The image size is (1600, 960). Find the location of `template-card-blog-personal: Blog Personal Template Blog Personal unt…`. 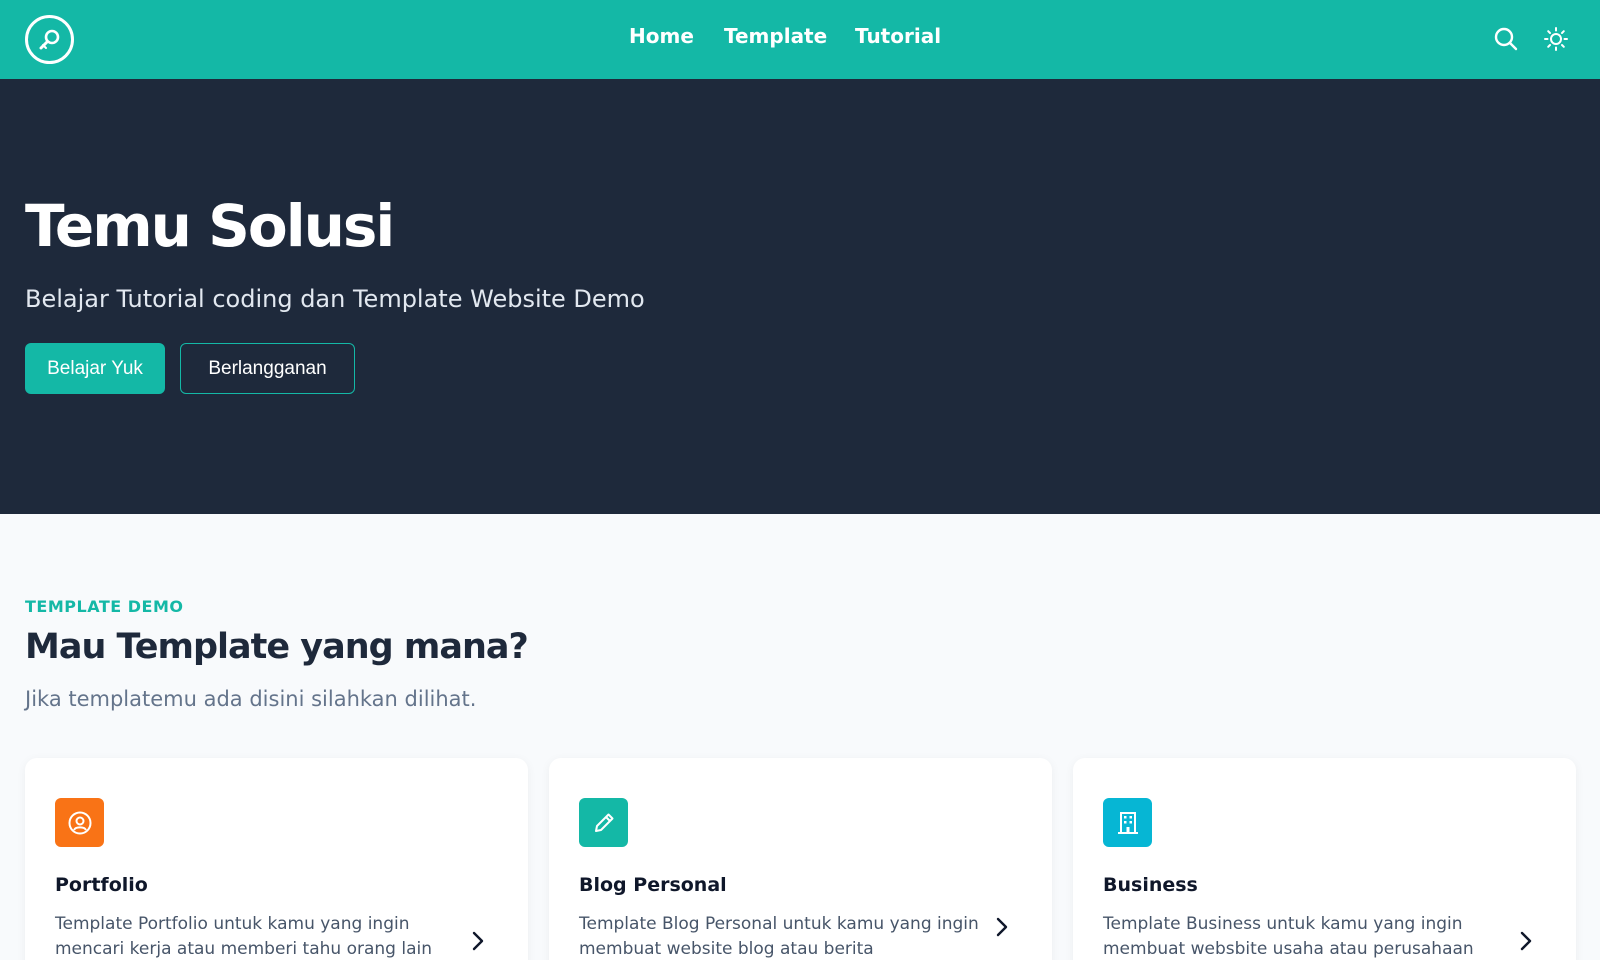

template-card-blog-personal: Blog Personal Template Blog Personal unt… is located at coordinates (800, 859).